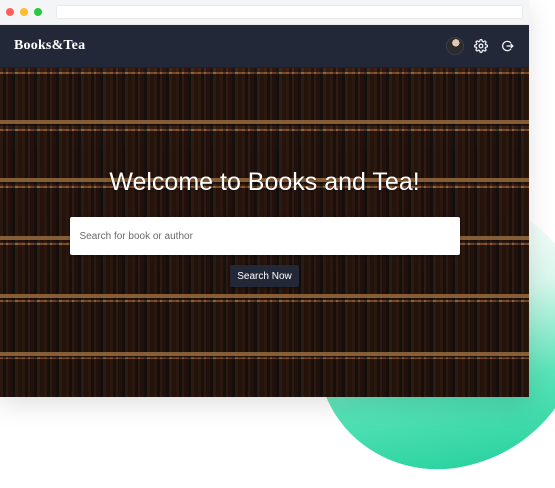 Image resolution: width=555 pixels, height=488 pixels. I want to click on avatar, so click(455, 46).